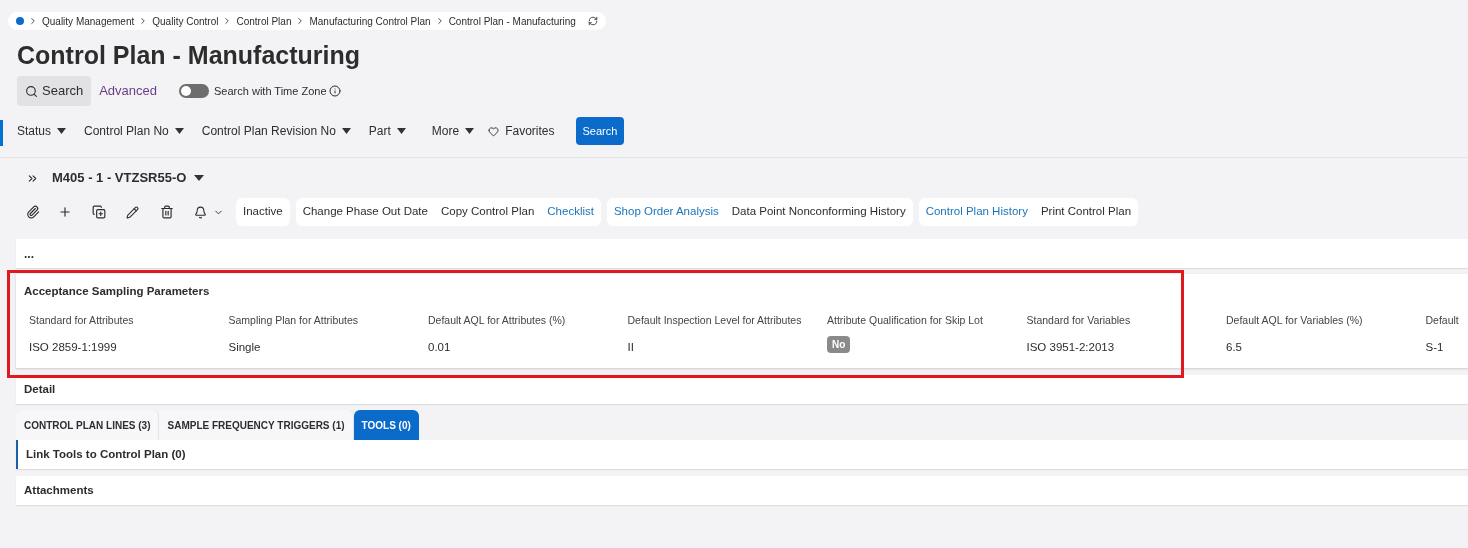  Describe the element at coordinates (42, 131) in the screenshot. I see `filter-dropdown: Status` at that location.